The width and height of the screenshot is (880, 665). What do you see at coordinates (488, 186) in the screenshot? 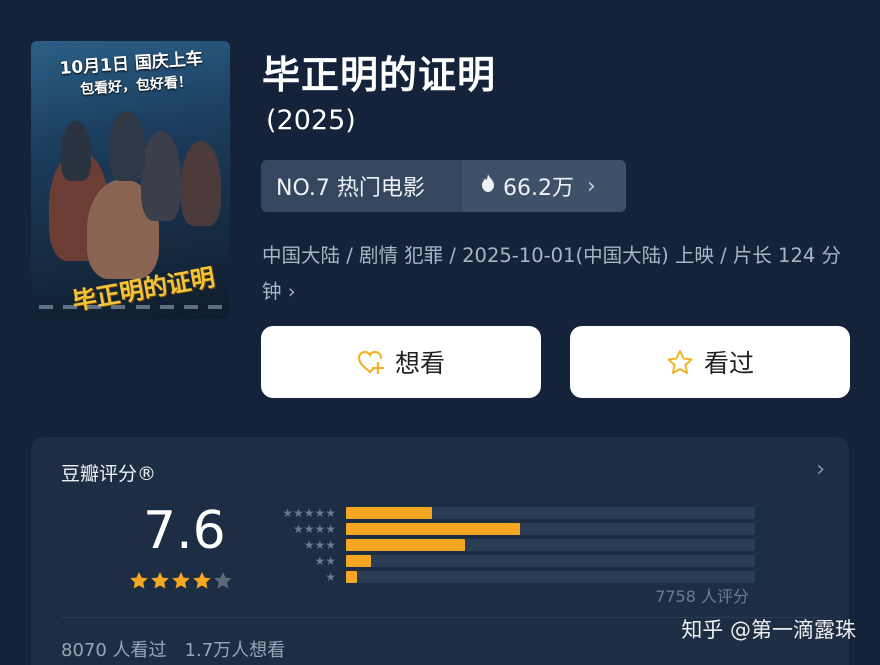
I see `flame-icon` at bounding box center [488, 186].